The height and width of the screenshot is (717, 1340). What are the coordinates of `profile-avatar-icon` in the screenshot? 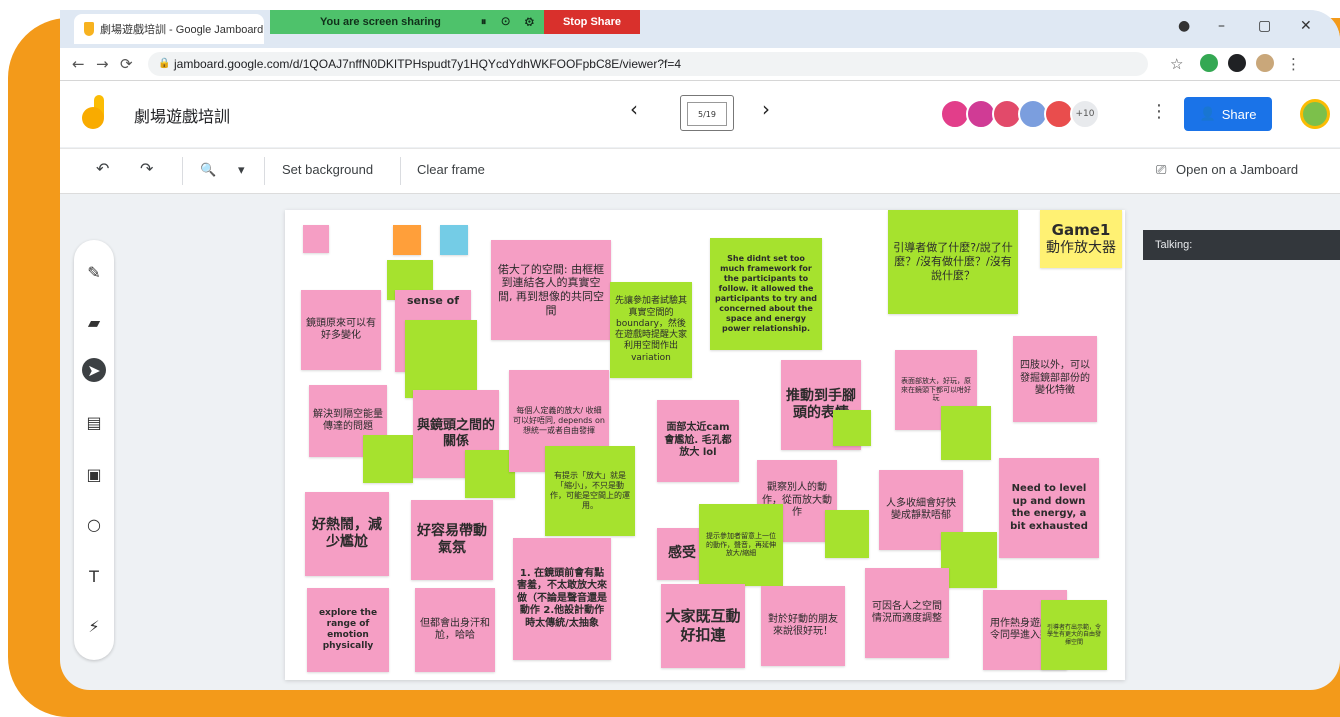 It's located at (1265, 63).